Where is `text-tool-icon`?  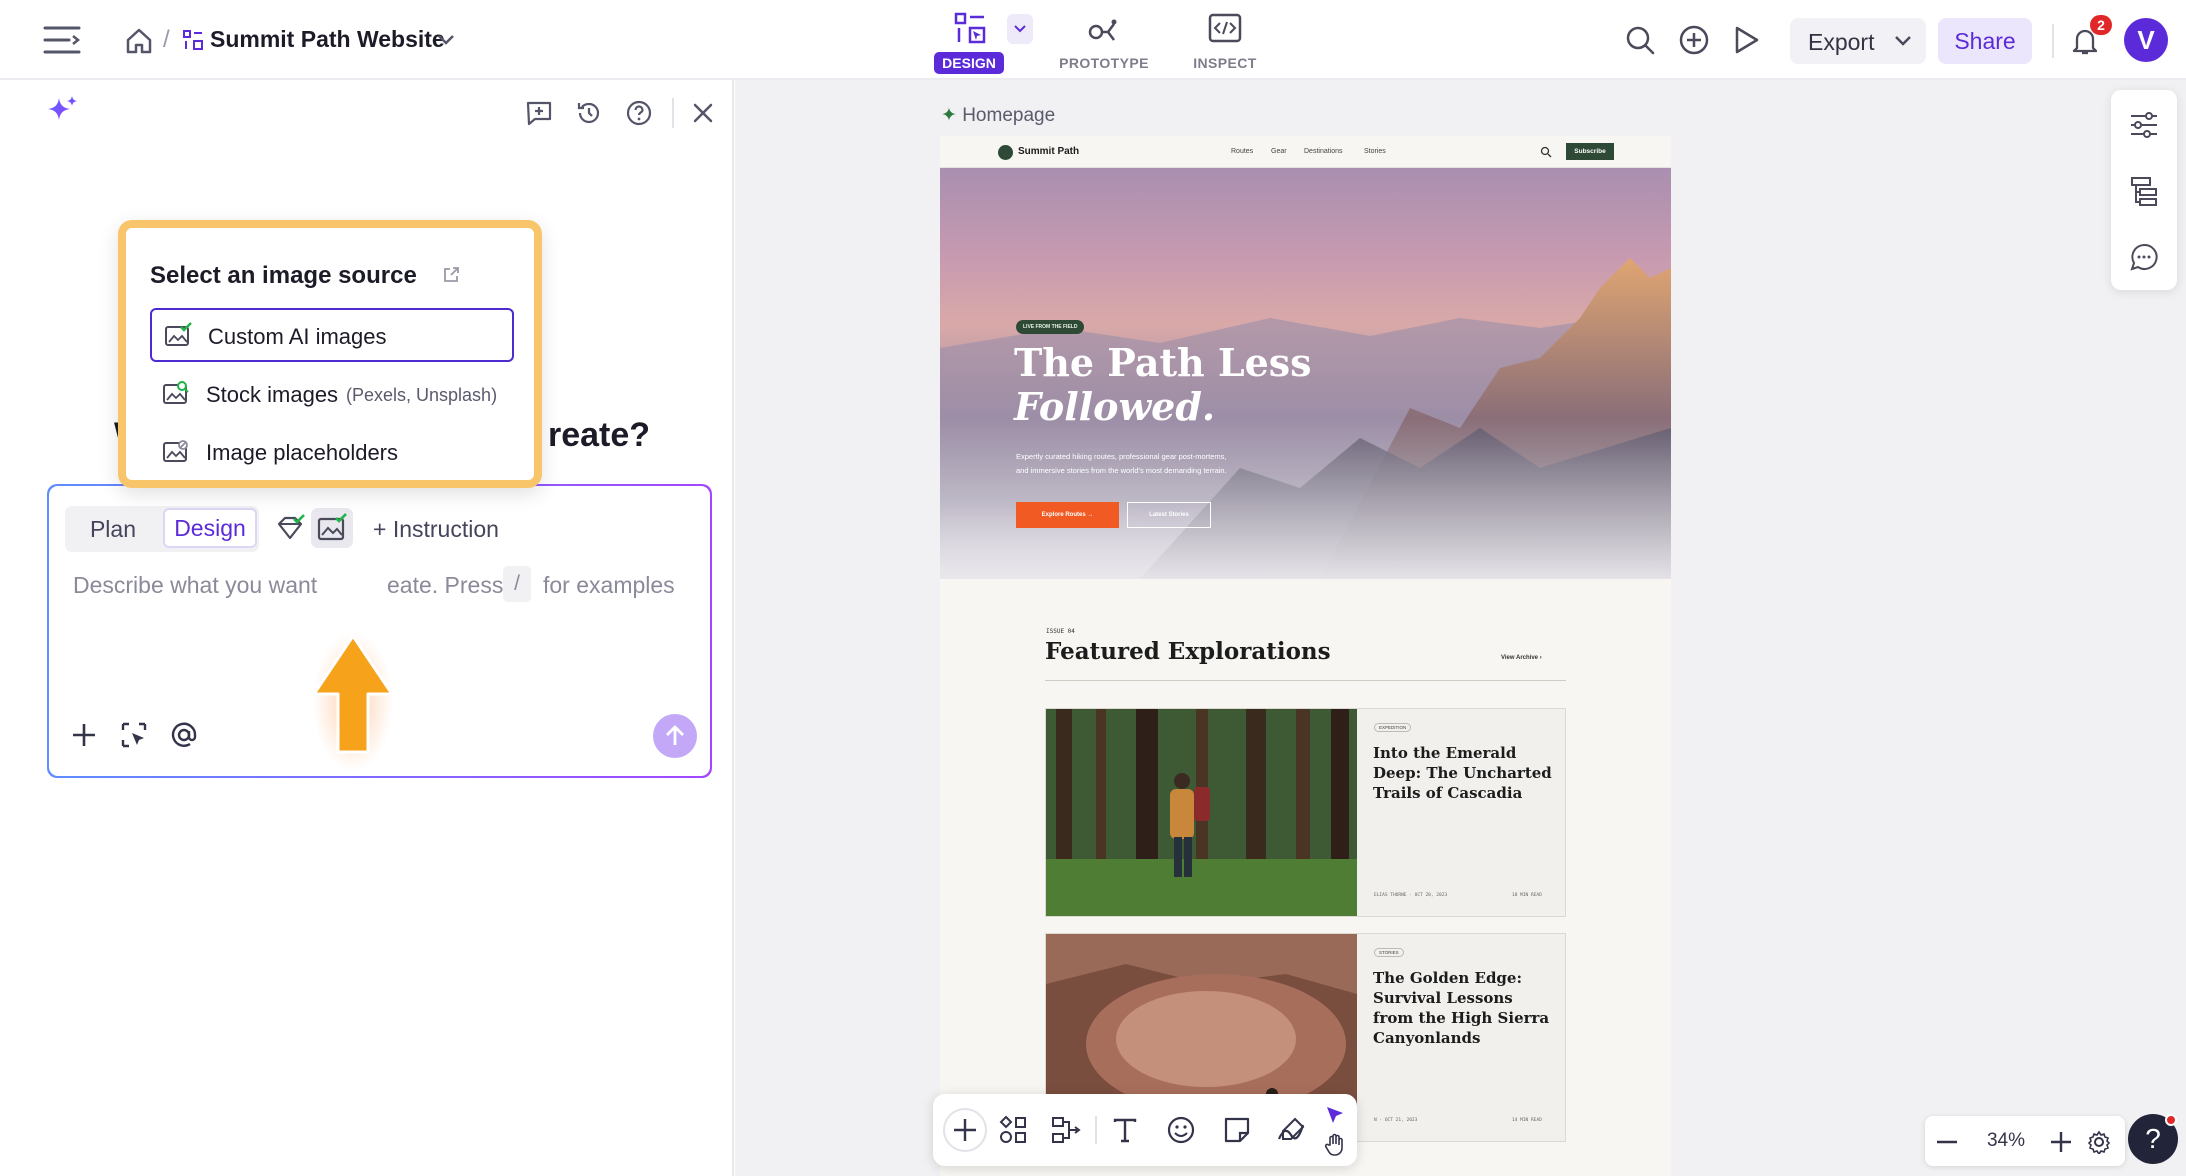
text-tool-icon is located at coordinates (1125, 1130).